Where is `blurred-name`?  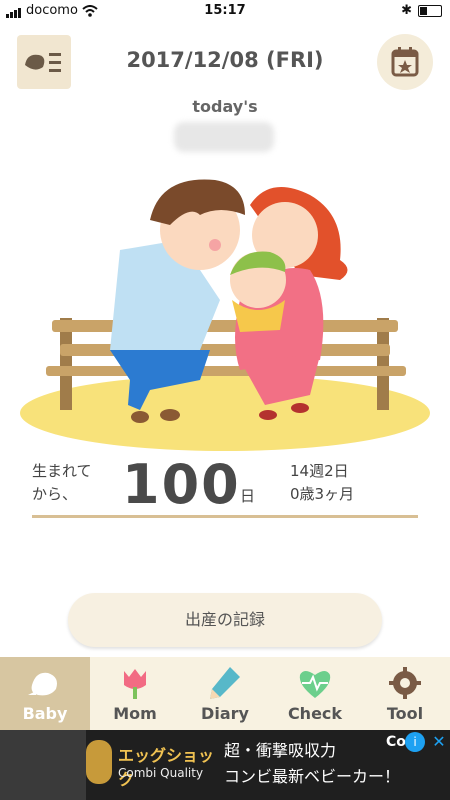 blurred-name is located at coordinates (224, 137).